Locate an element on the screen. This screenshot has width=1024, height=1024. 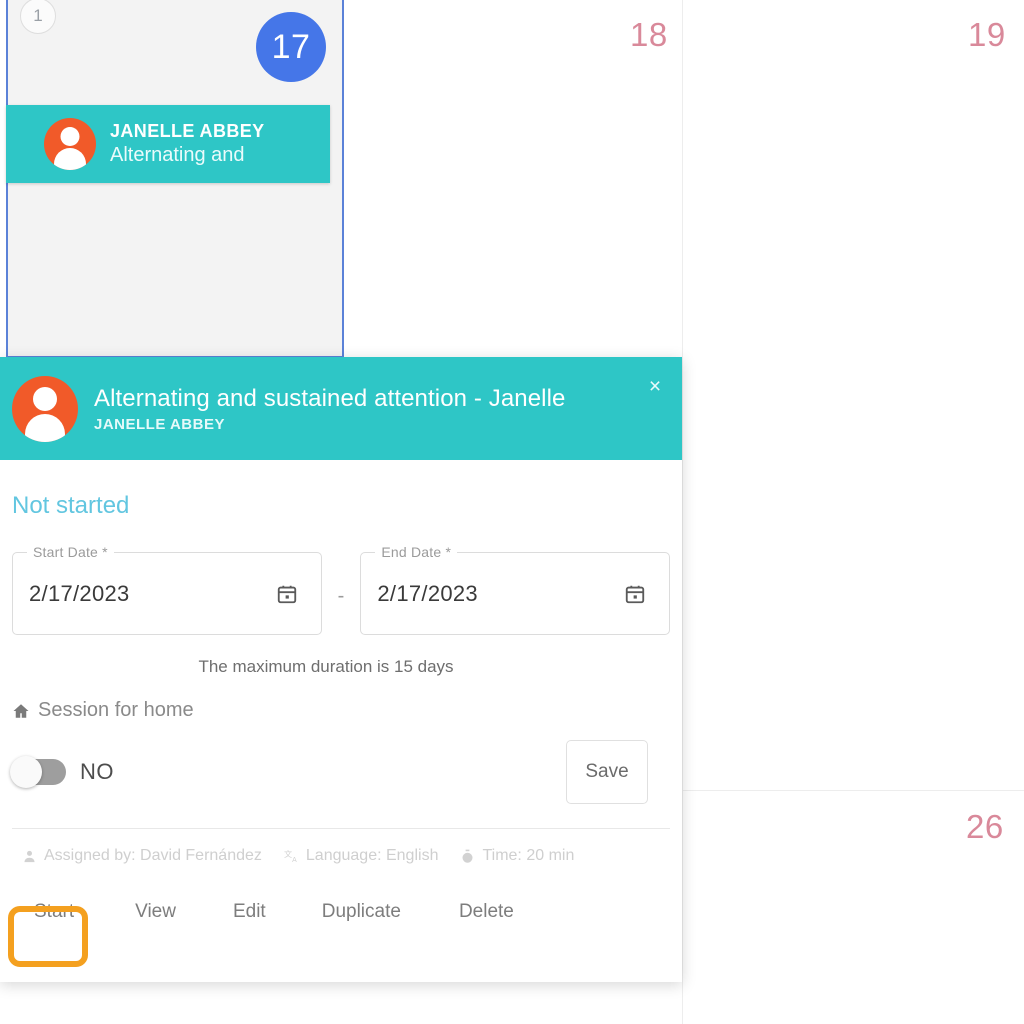
edit-button: Edit is located at coordinates (249, 912).